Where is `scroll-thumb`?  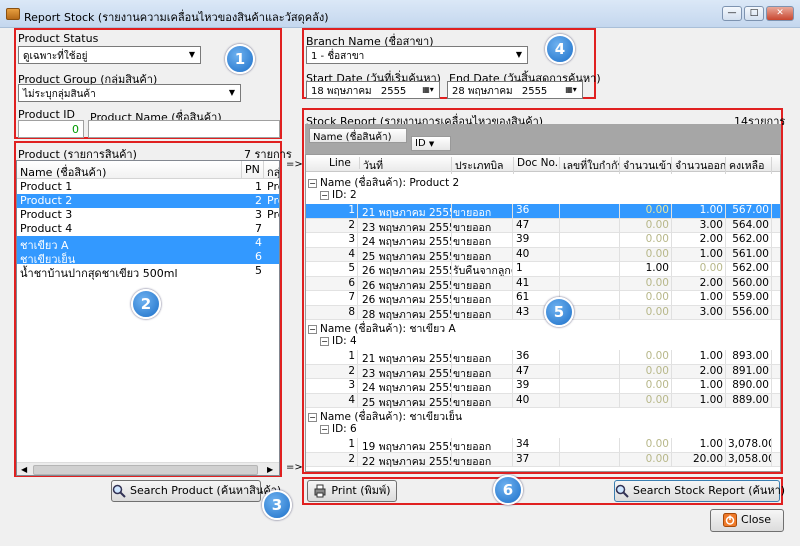 scroll-thumb is located at coordinates (145, 470).